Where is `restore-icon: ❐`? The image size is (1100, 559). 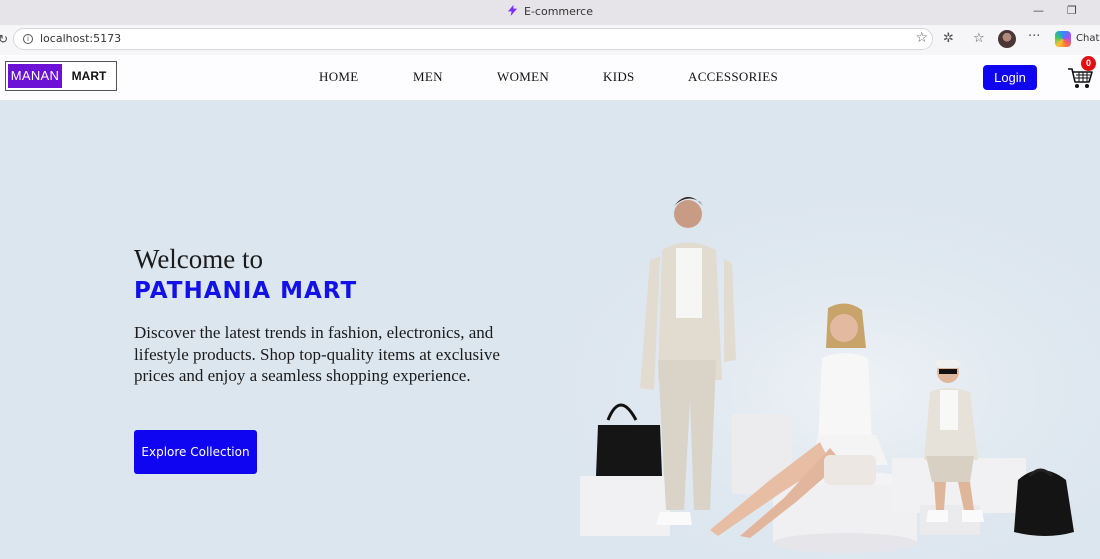 restore-icon: ❐ is located at coordinates (1072, 10).